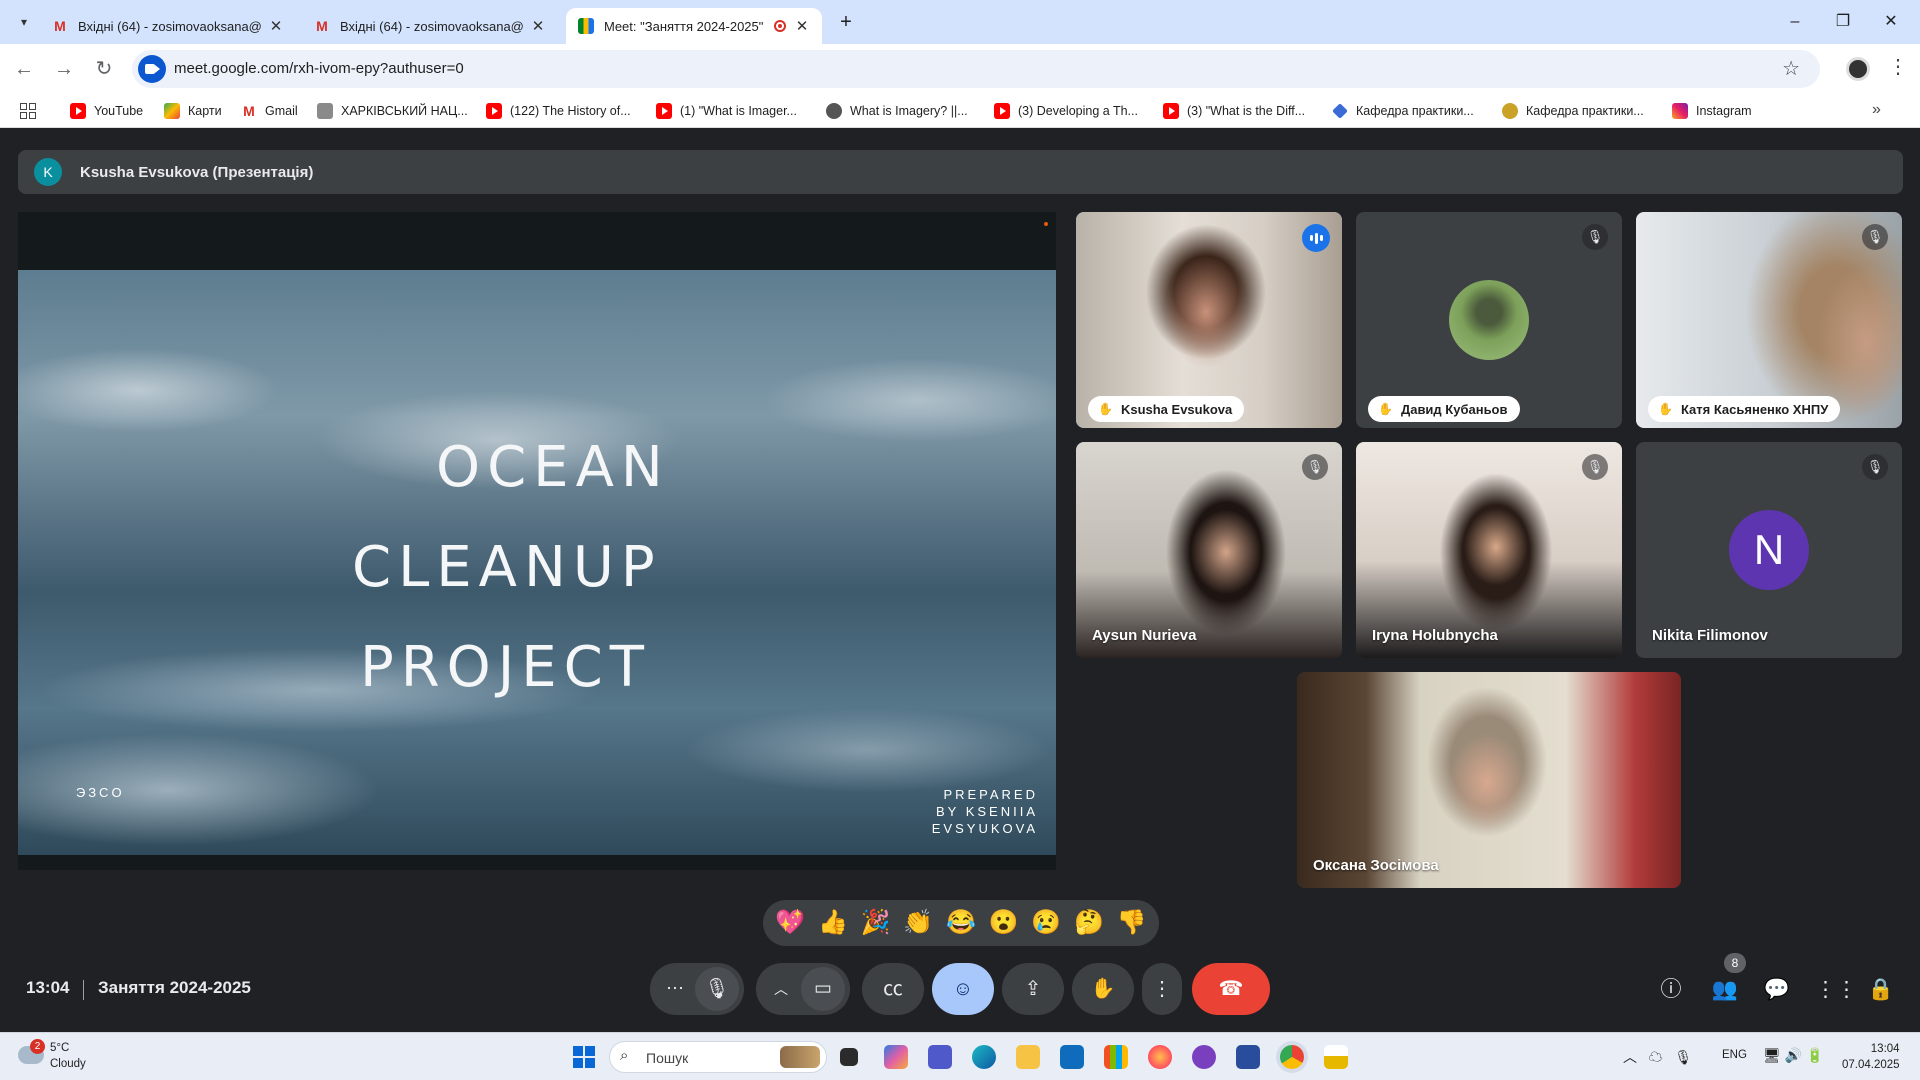 The width and height of the screenshot is (1920, 1080). Describe the element at coordinates (1376, 865) in the screenshot. I see `participant-name: Оксана Зосімова` at that location.